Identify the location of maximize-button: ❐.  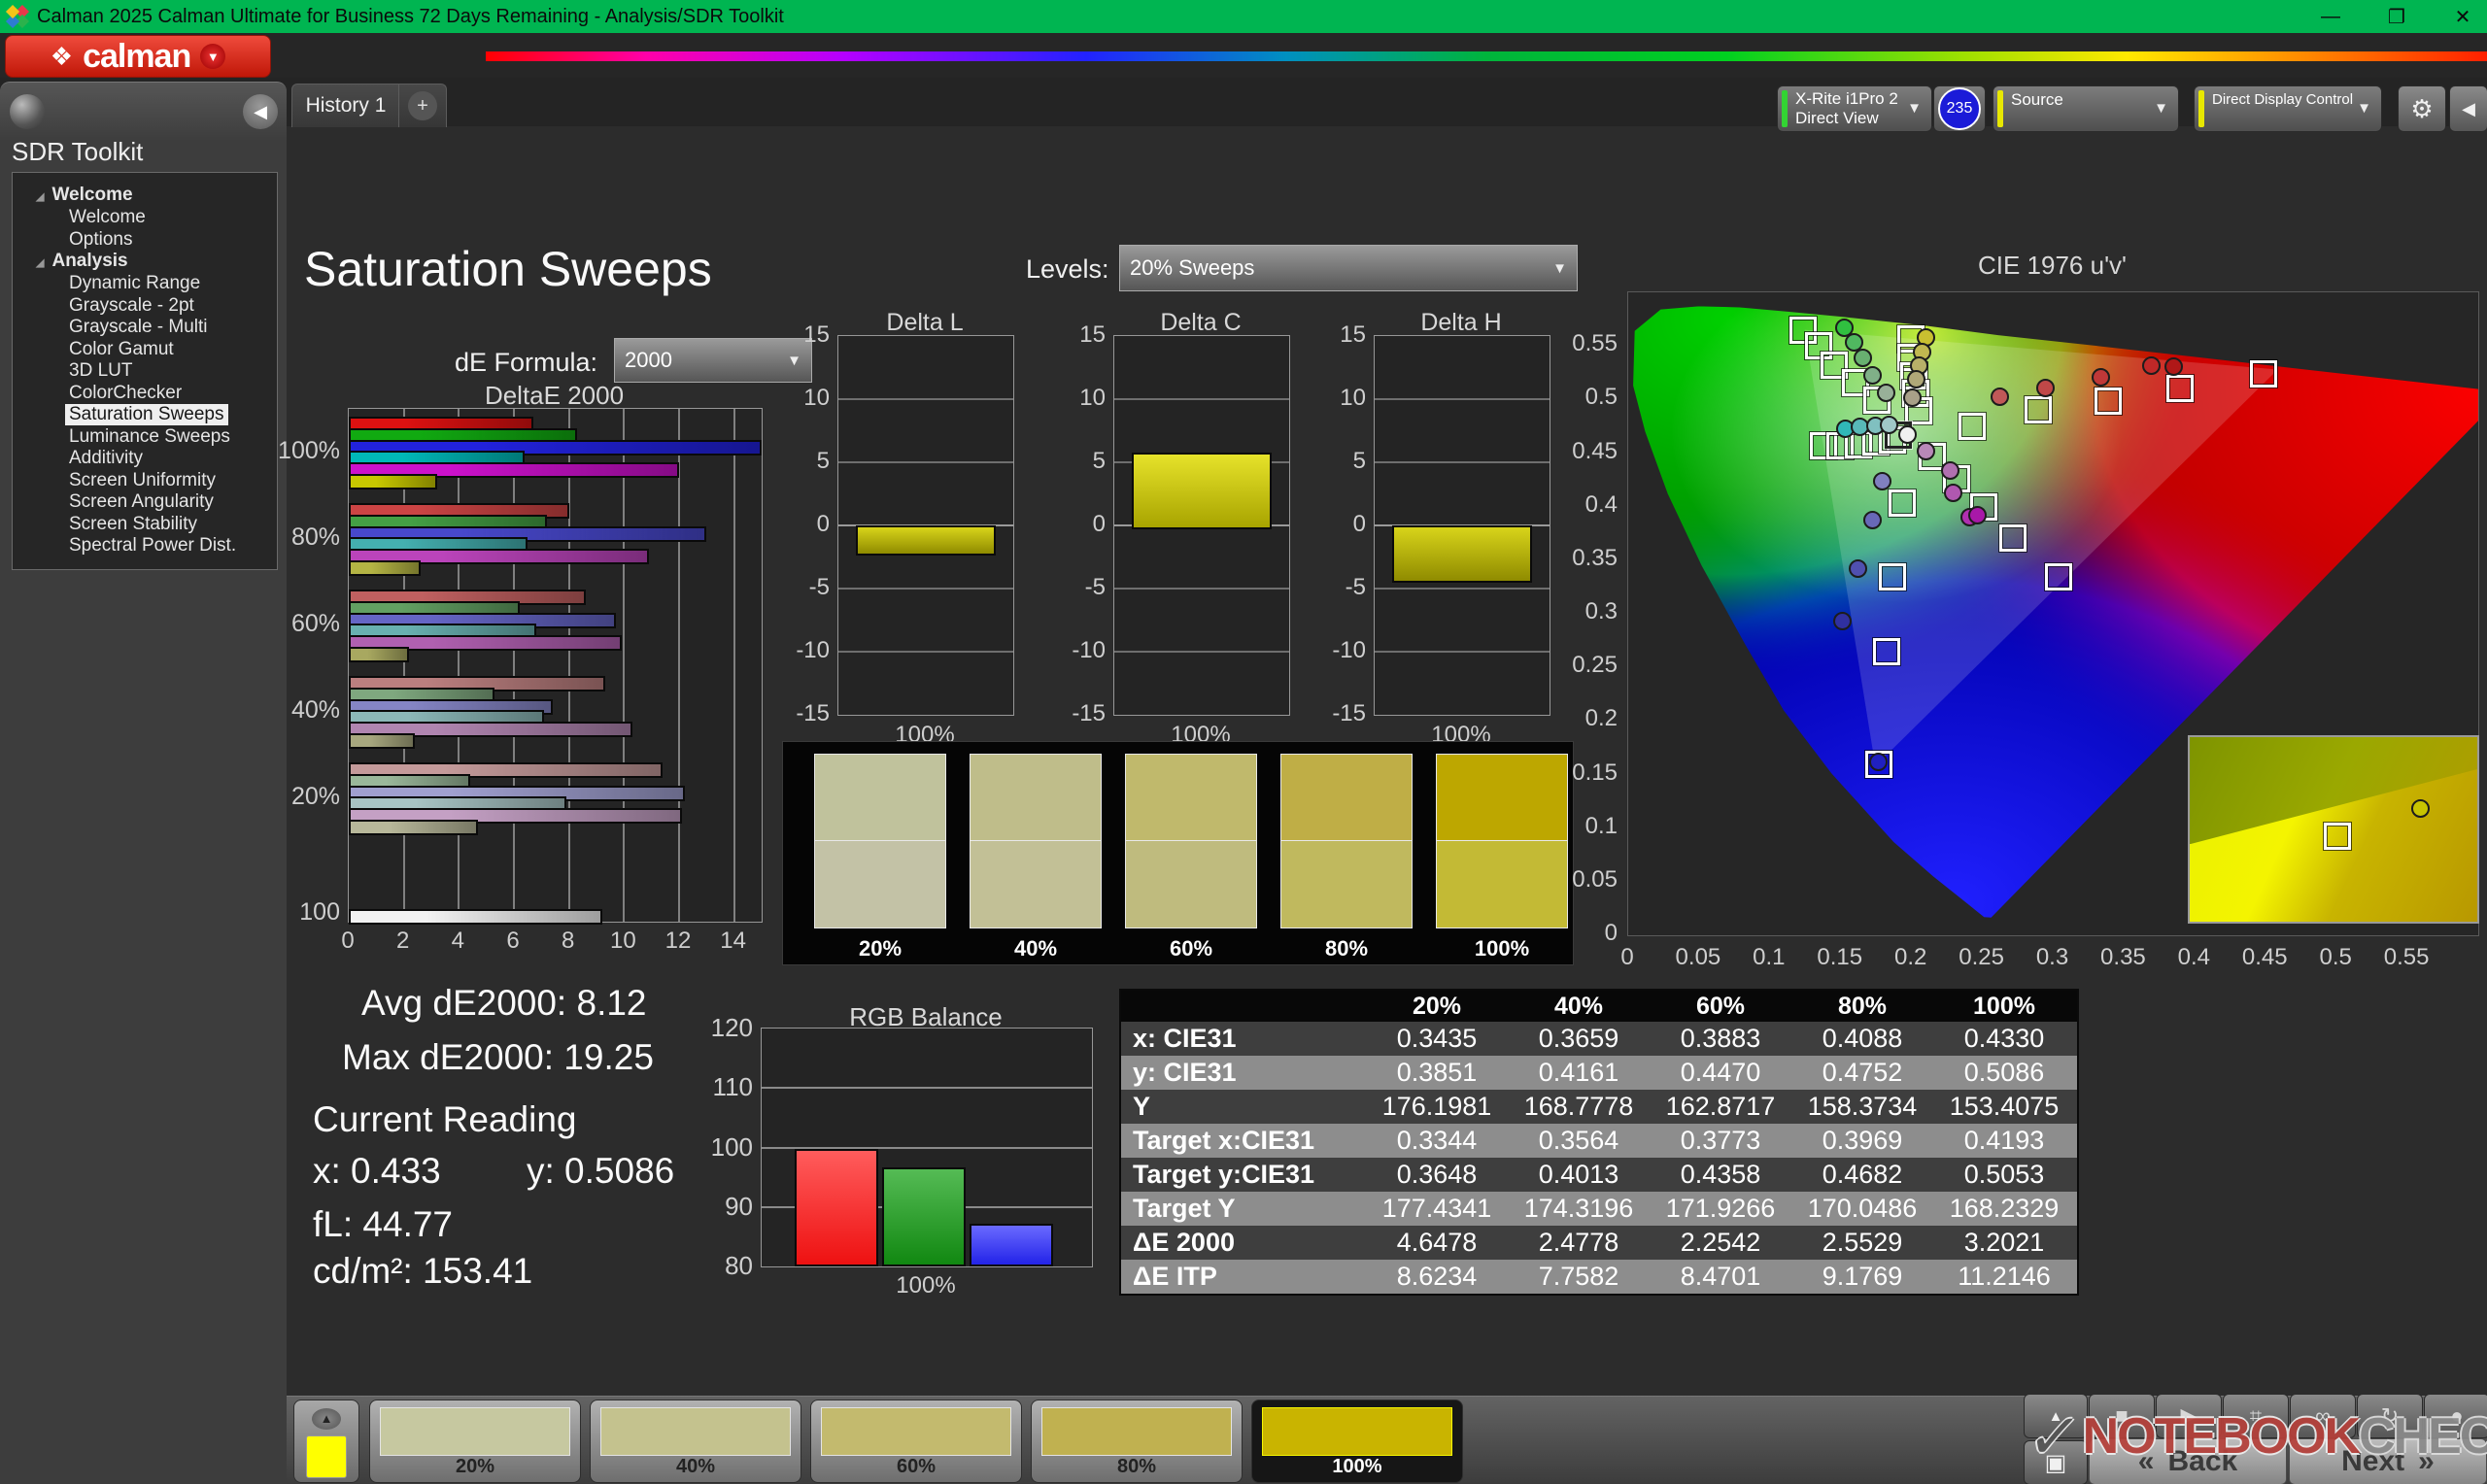
(2396, 17).